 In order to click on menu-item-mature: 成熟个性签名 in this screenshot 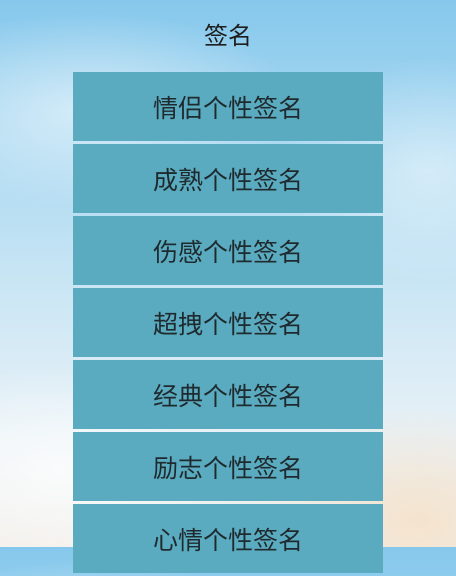, I will do `click(228, 178)`.